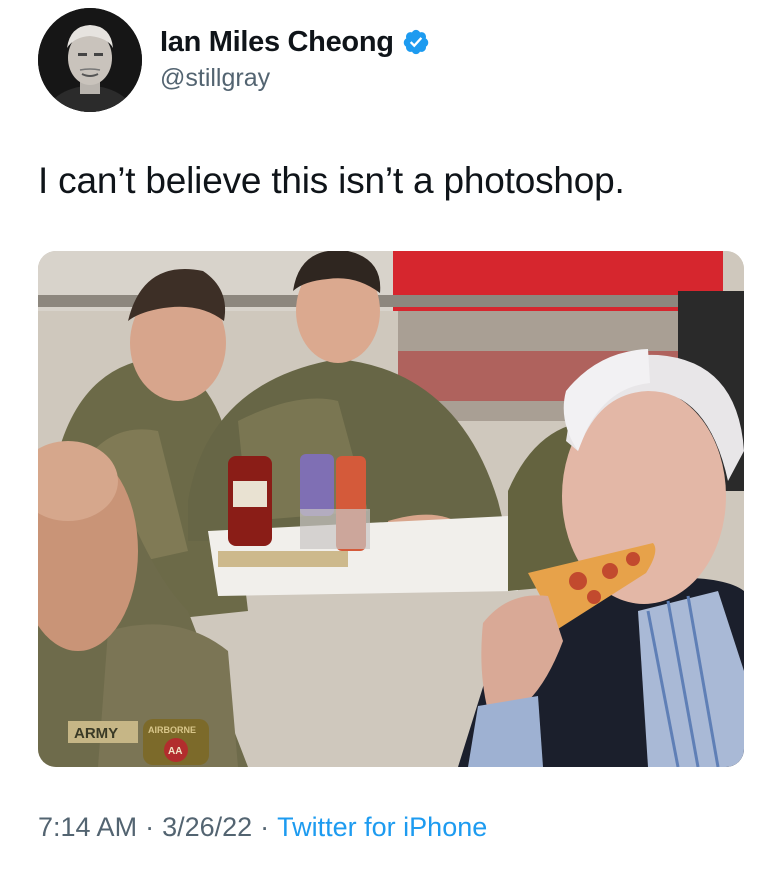  What do you see at coordinates (175, 751) in the screenshot?
I see `aa-patch-text: AA` at bounding box center [175, 751].